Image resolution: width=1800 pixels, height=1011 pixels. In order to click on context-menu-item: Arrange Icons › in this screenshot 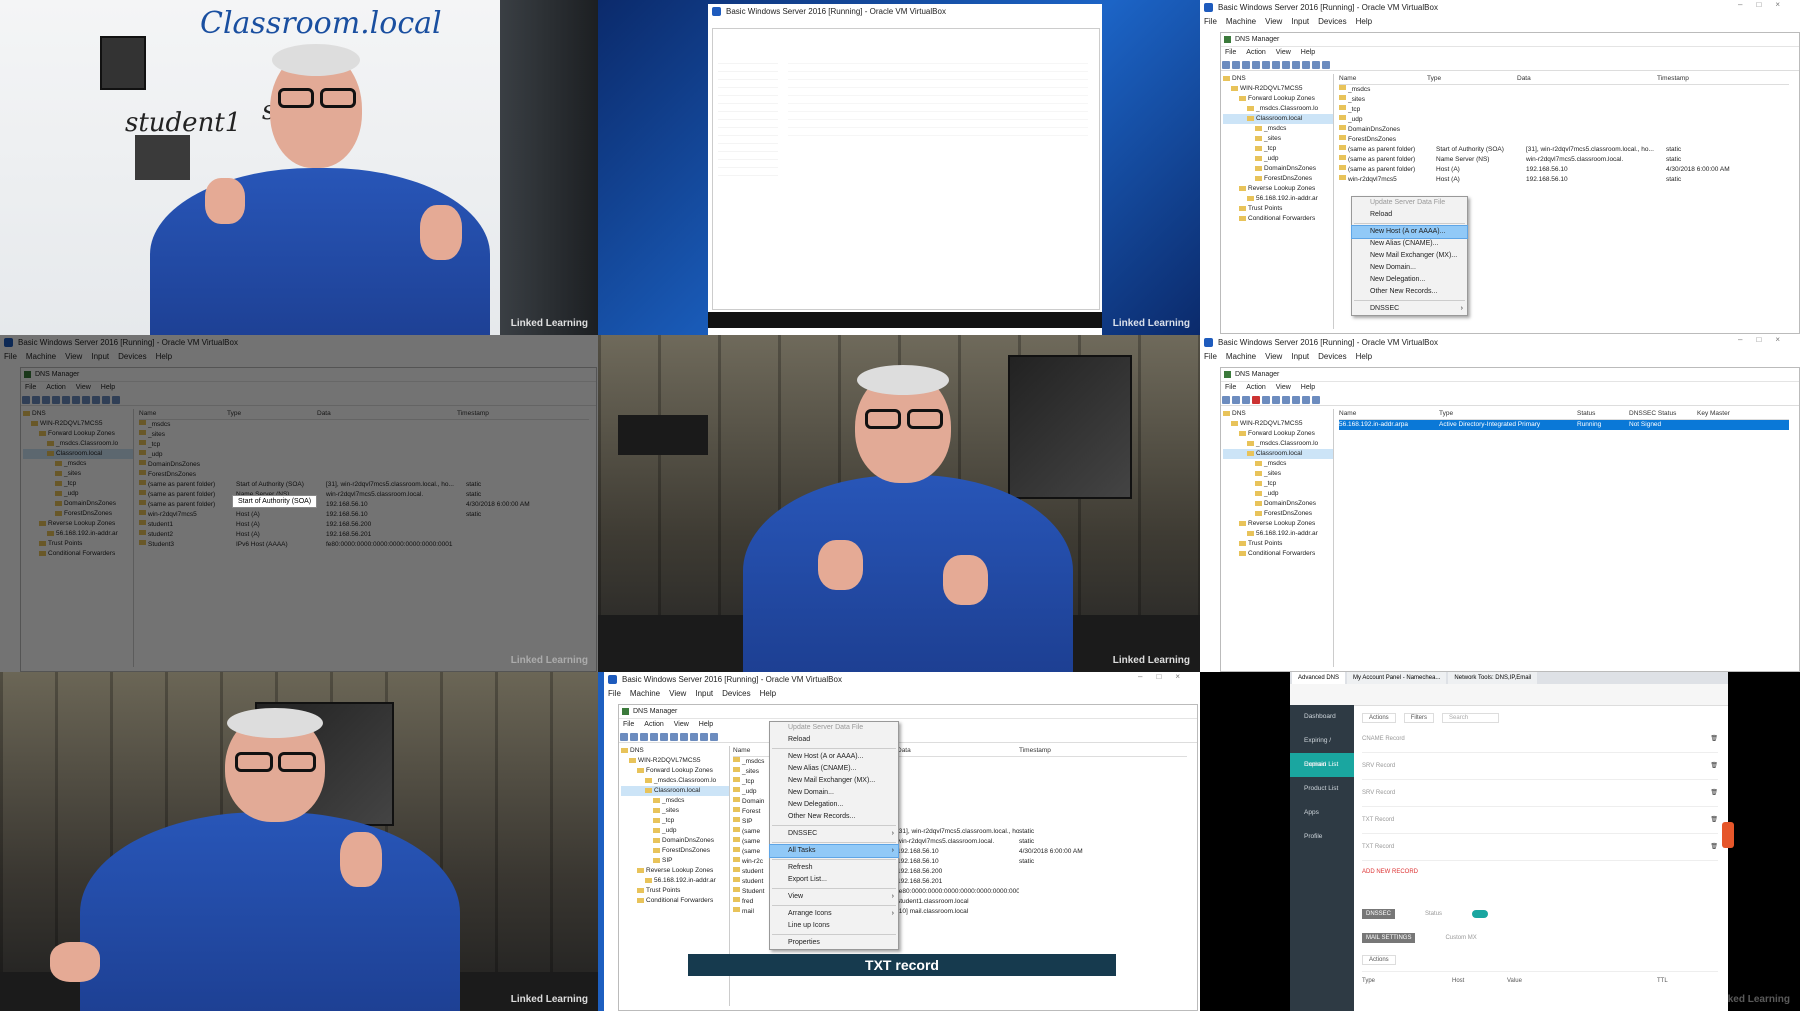, I will do `click(834, 914)`.